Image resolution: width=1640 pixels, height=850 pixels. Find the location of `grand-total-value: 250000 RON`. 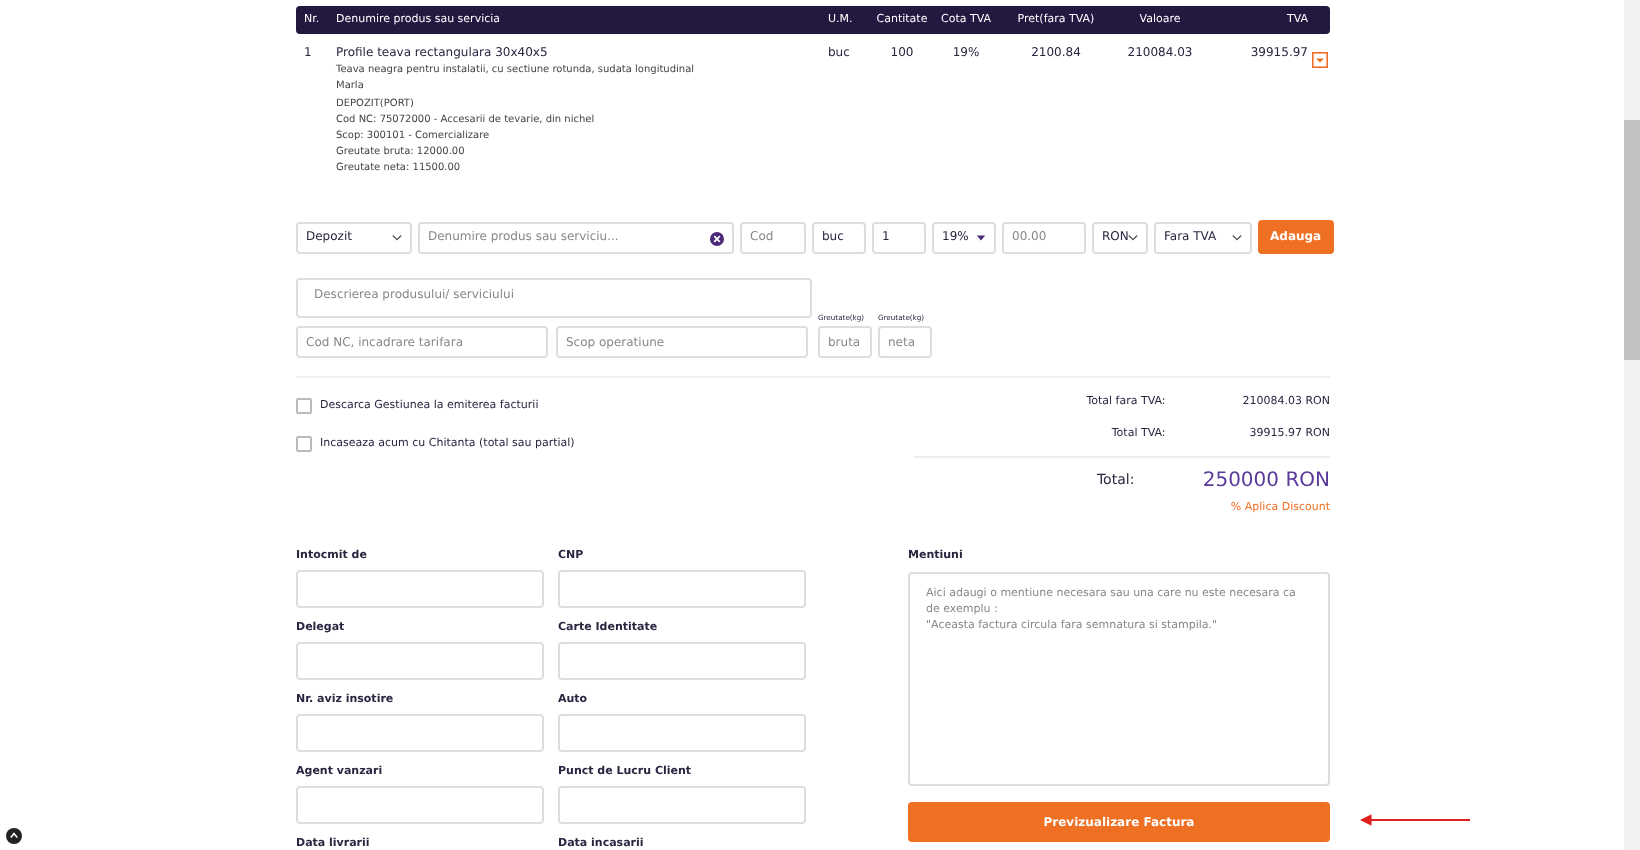

grand-total-value: 250000 RON is located at coordinates (1265, 480).